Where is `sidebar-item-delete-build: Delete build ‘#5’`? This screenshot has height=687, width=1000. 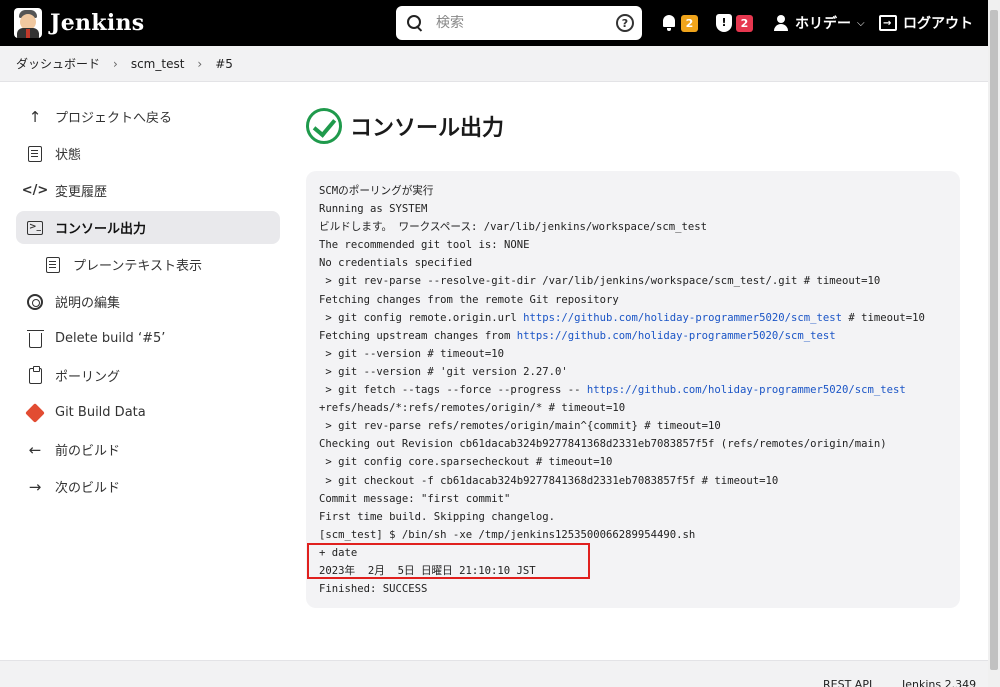
sidebar-item-delete-build: Delete build ‘#5’ is located at coordinates (148, 338).